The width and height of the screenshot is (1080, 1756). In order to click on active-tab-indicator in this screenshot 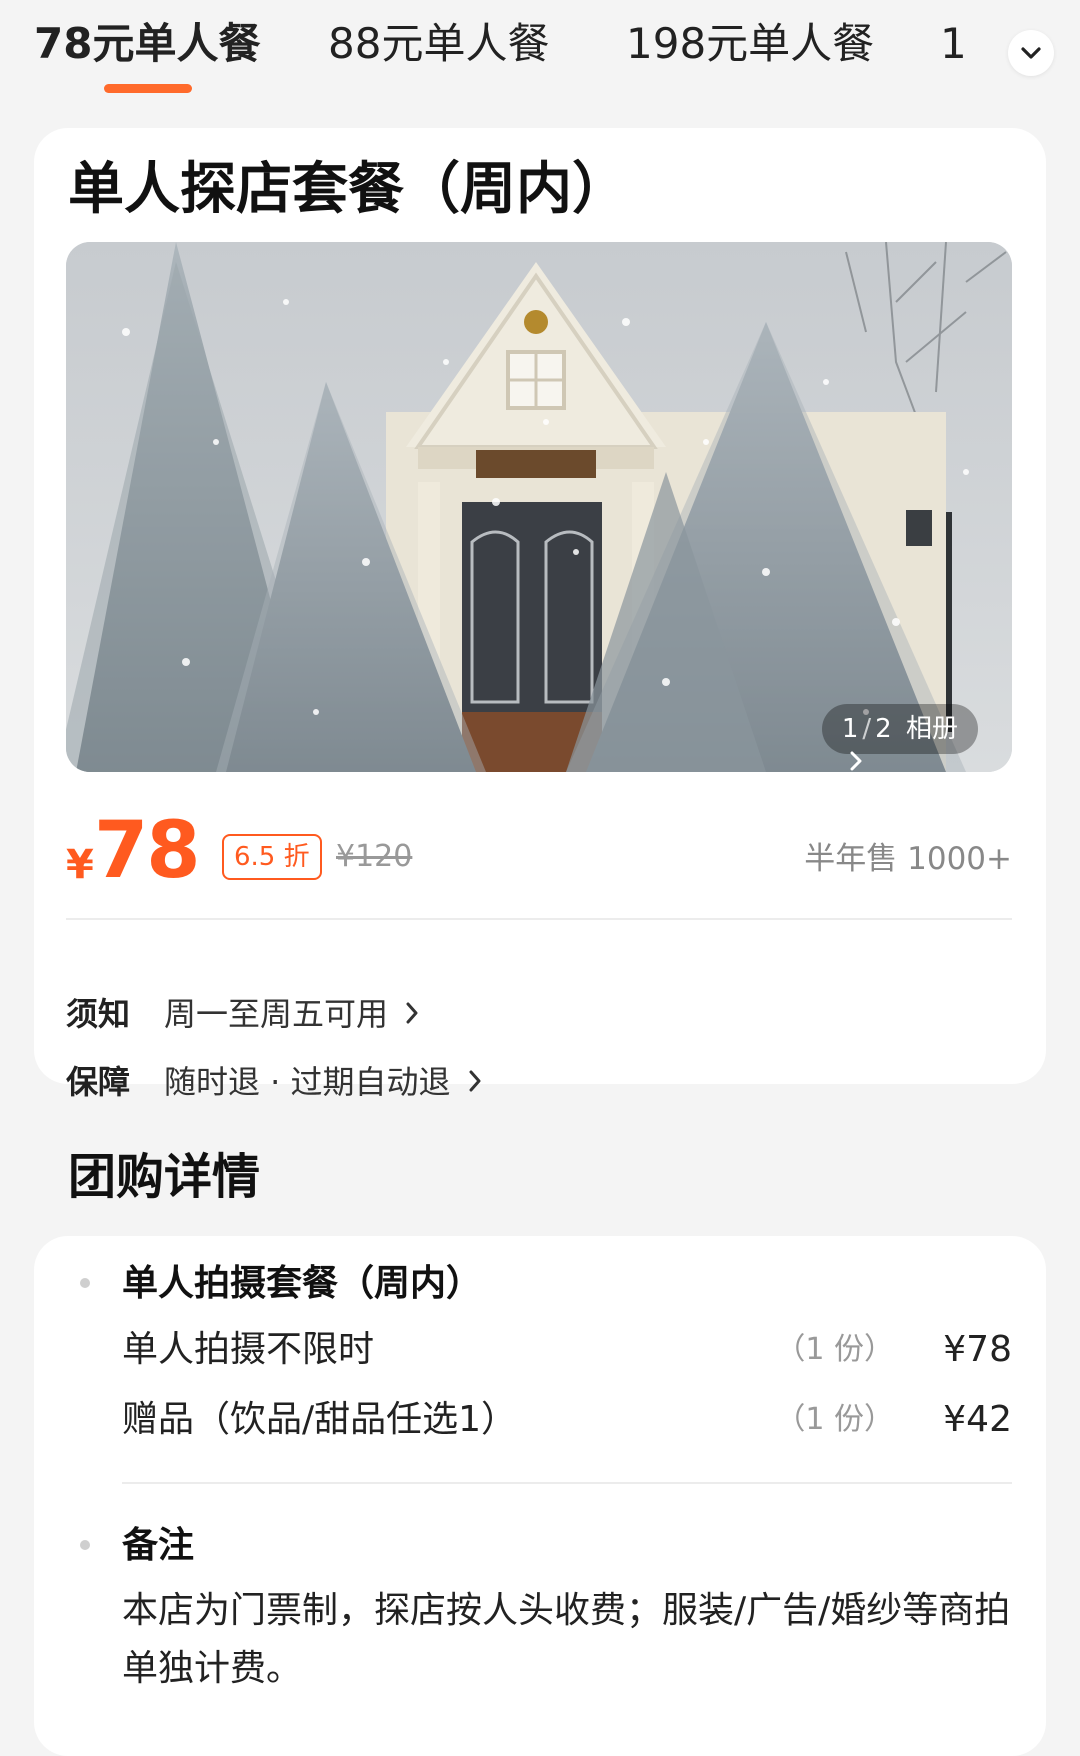, I will do `click(148, 88)`.